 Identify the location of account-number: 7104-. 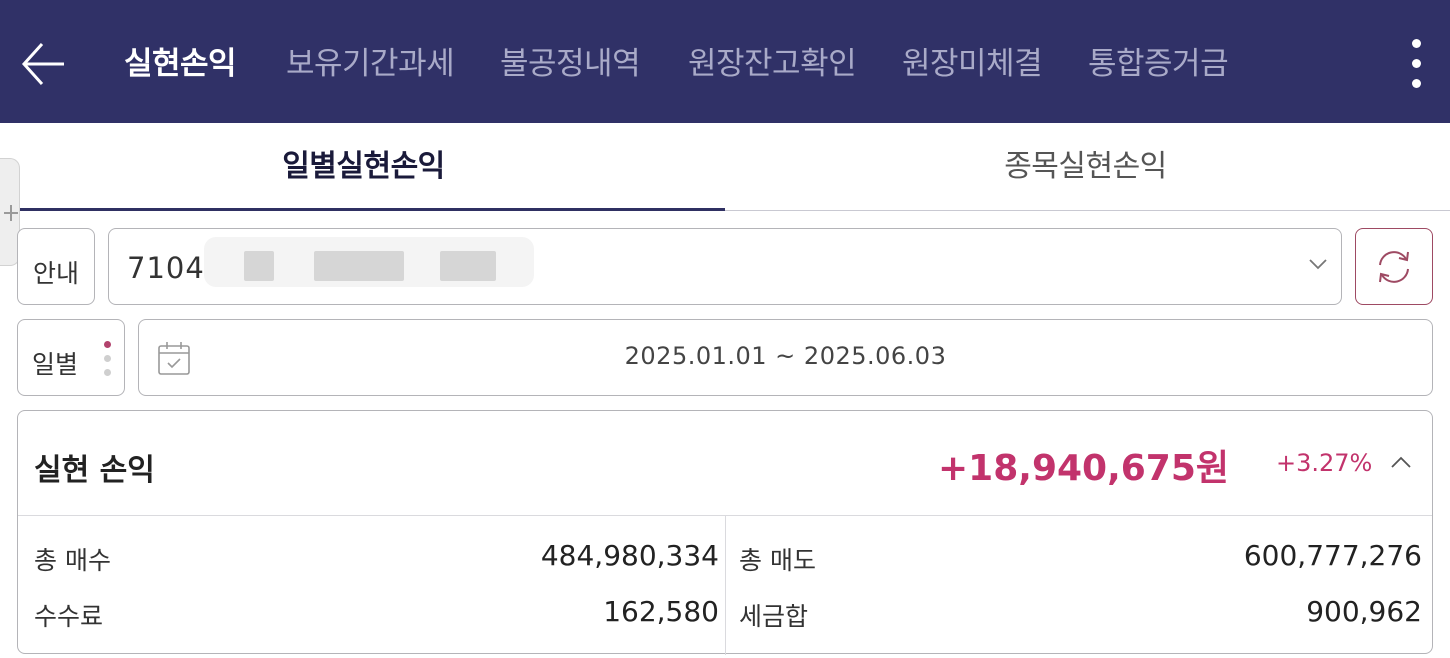
(172, 268).